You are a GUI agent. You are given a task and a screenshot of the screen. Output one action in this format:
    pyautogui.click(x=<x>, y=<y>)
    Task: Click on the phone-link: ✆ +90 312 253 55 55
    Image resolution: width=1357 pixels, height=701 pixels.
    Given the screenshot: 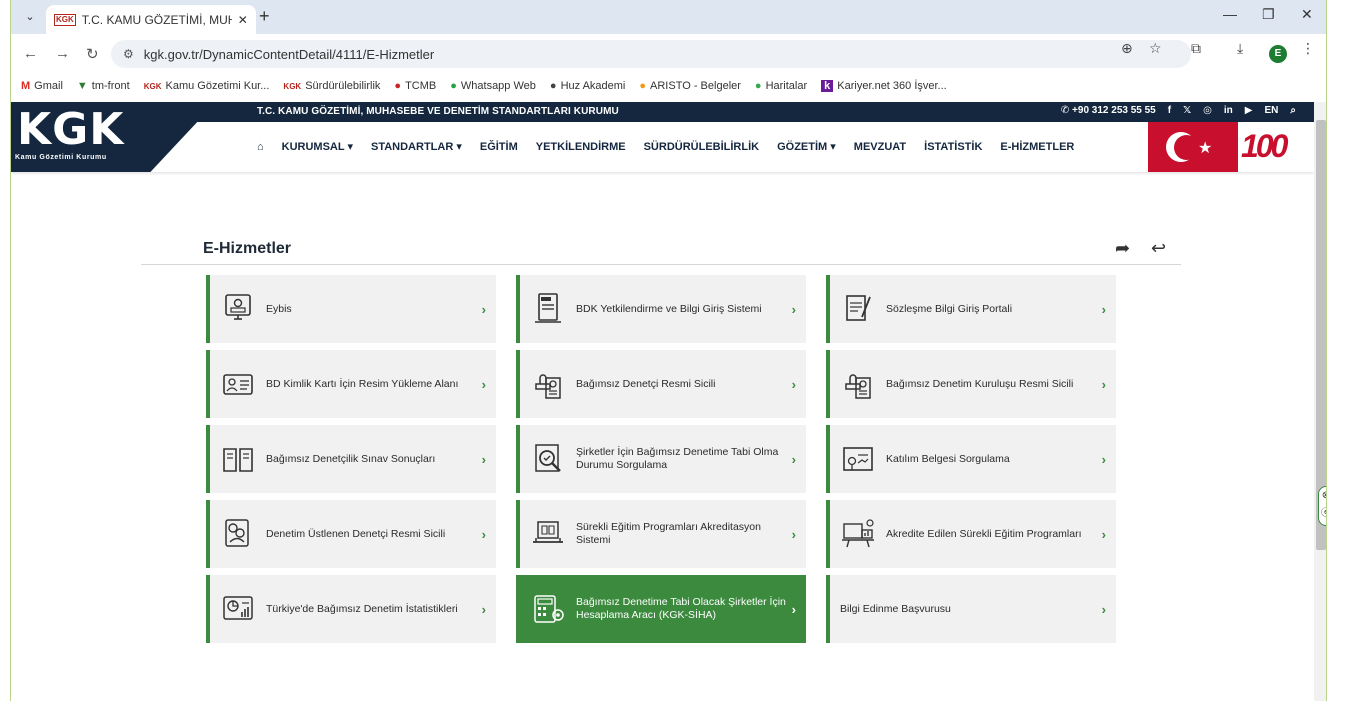 What is the action you would take?
    pyautogui.click(x=1108, y=110)
    